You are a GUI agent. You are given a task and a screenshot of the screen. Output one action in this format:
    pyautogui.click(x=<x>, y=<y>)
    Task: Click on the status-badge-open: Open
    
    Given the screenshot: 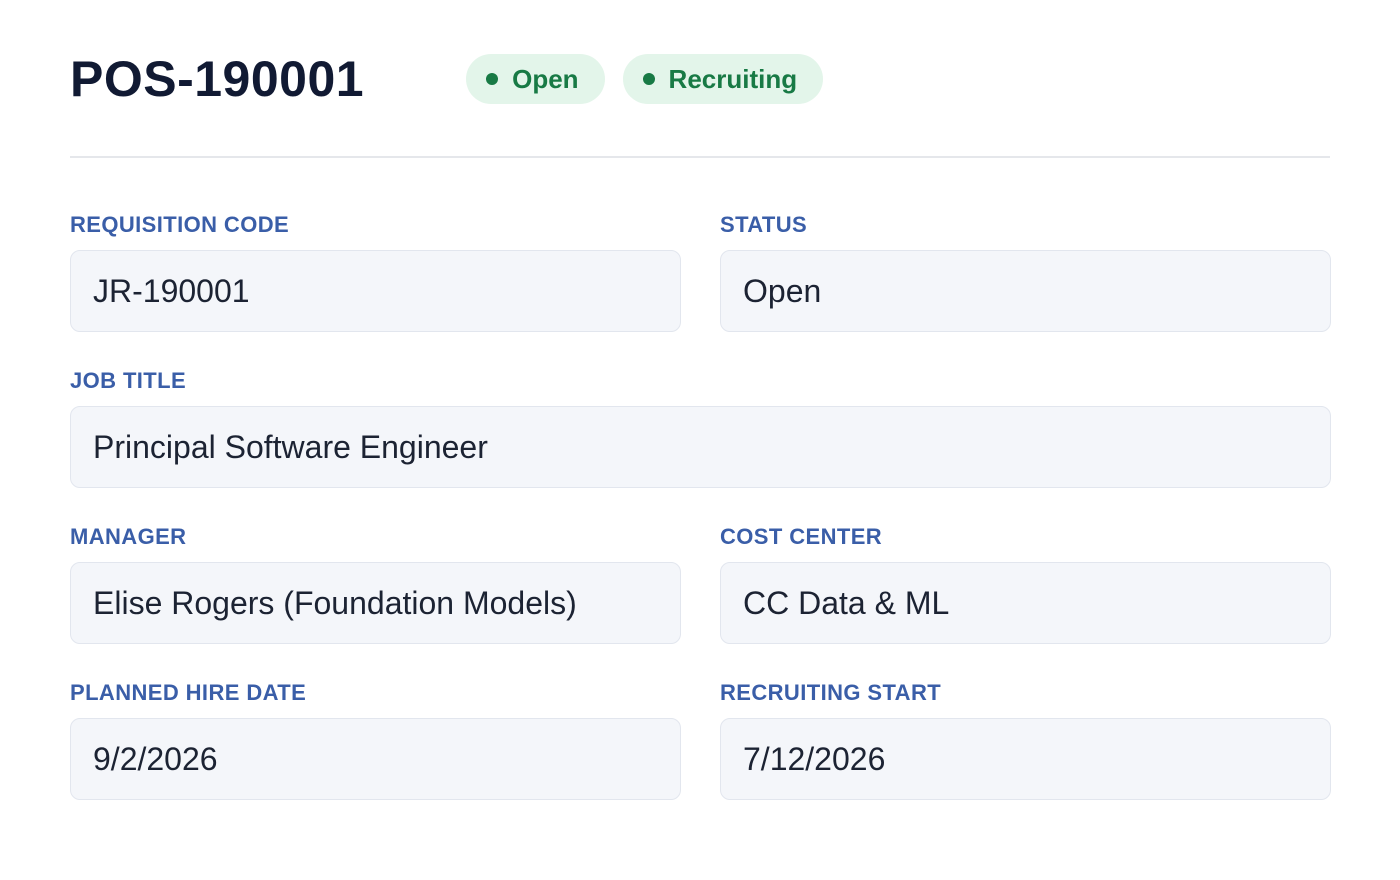 What is the action you would take?
    pyautogui.click(x=535, y=79)
    